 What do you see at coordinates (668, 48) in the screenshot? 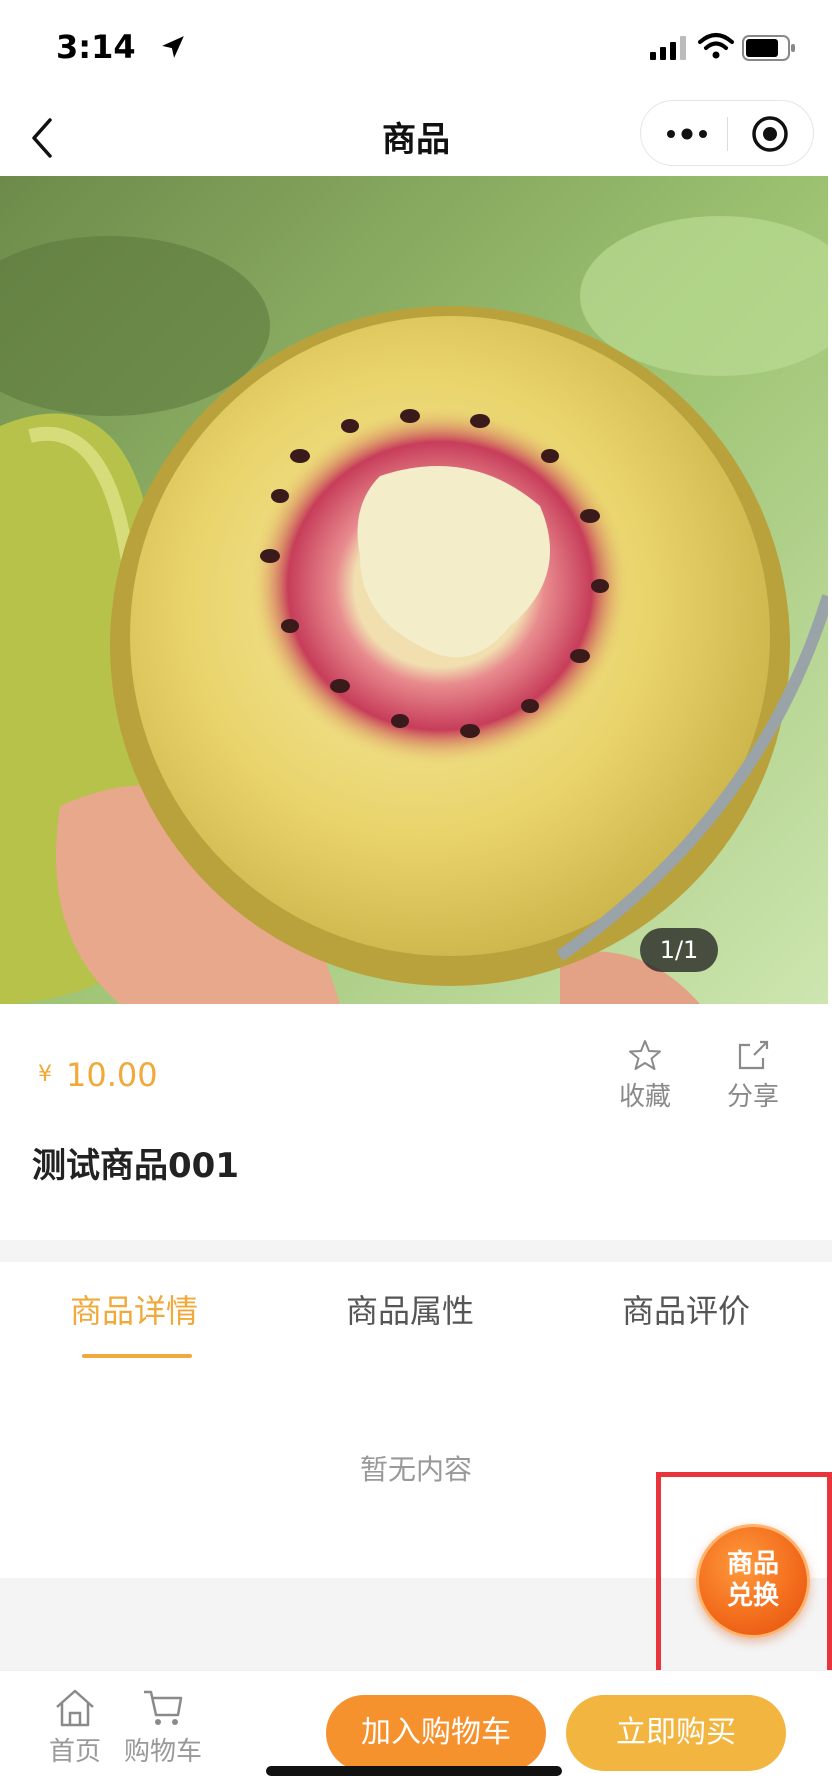
I see `cellular-signal-icon` at bounding box center [668, 48].